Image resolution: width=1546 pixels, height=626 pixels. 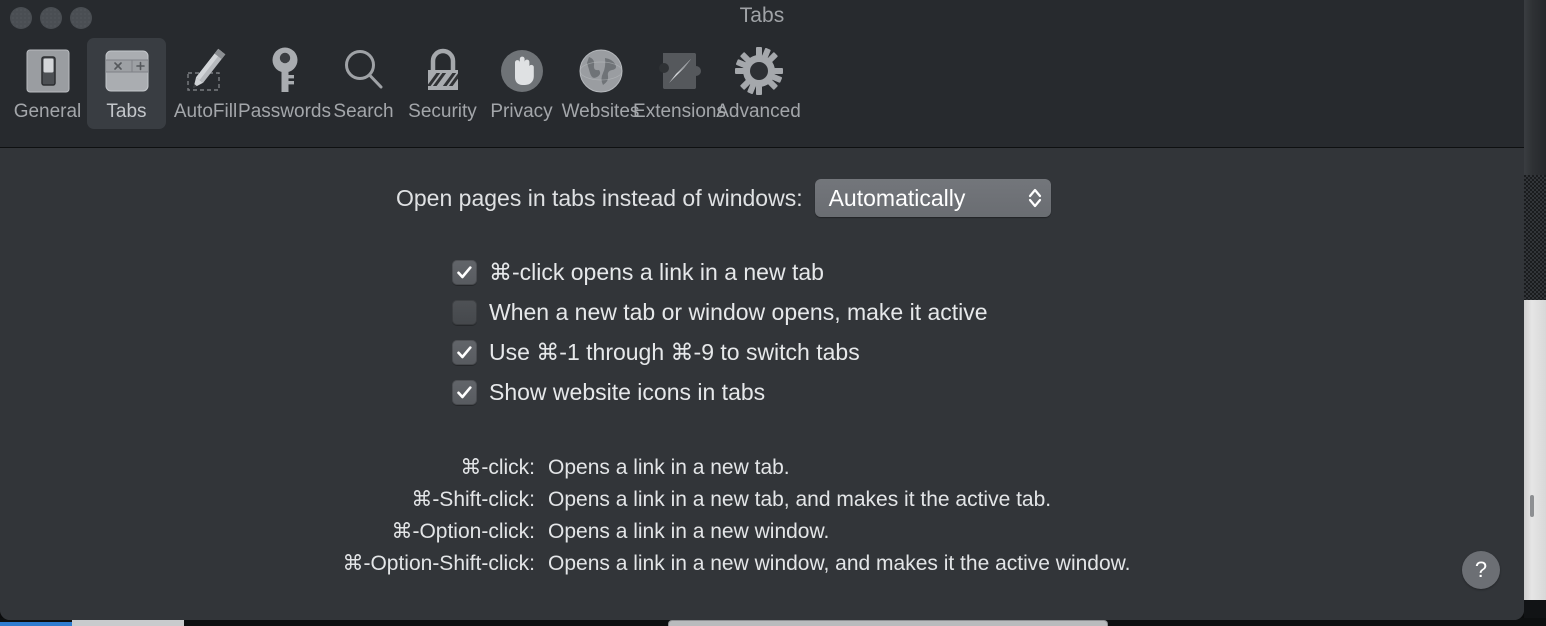 I want to click on chevron-updown-icon, so click(x=1035, y=198).